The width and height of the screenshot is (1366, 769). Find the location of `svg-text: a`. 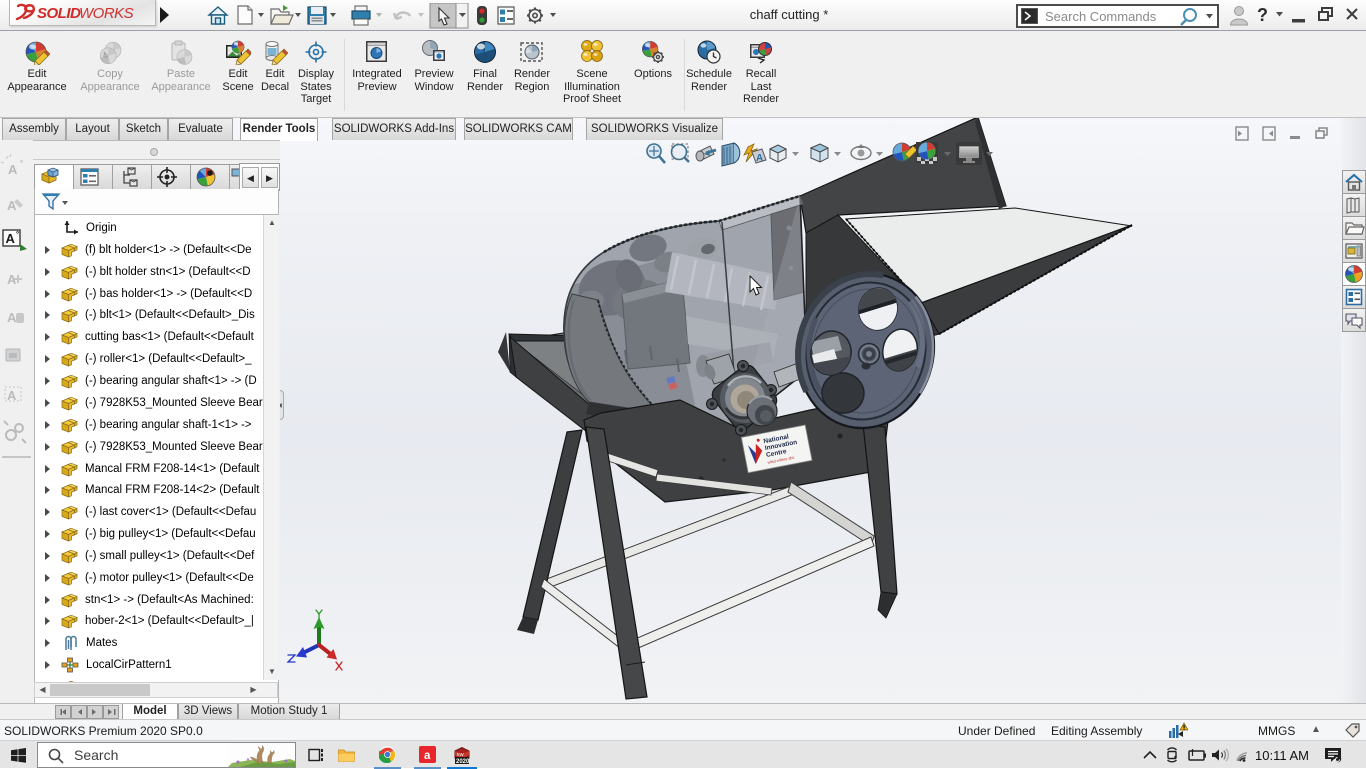

svg-text: a is located at coordinates (427, 756).